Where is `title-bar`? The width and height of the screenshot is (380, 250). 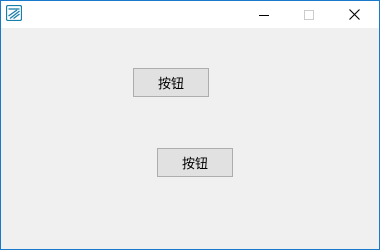
title-bar is located at coordinates (190, 14).